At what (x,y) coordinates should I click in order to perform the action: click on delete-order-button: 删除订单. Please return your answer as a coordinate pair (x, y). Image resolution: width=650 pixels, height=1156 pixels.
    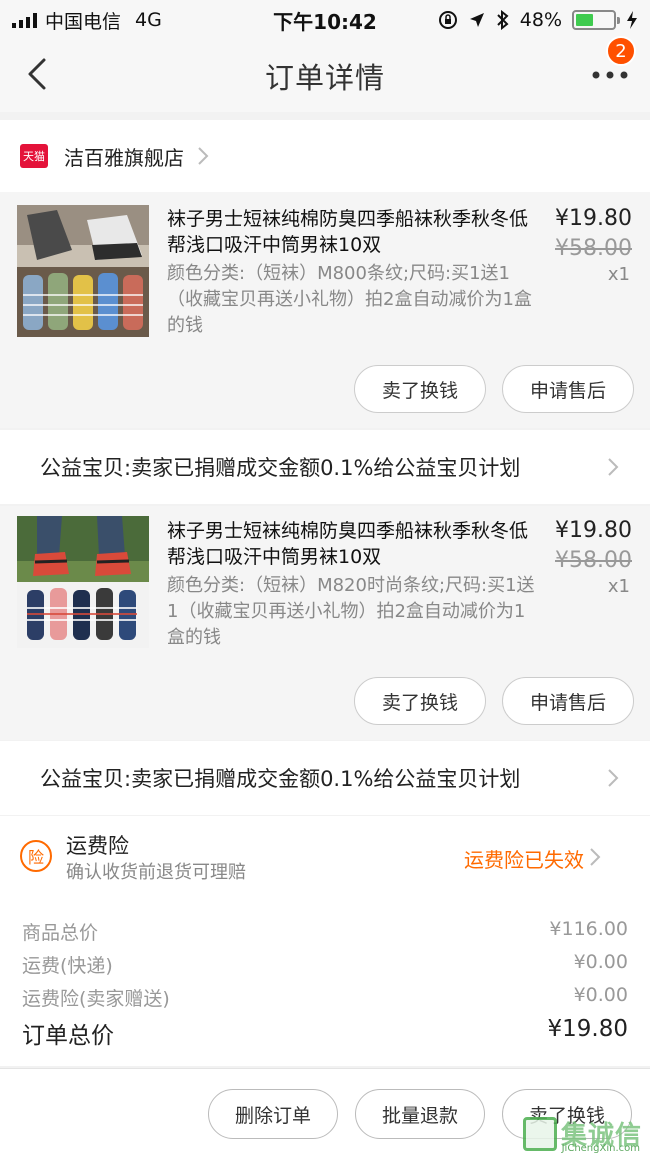
    Looking at the image, I should click on (273, 1114).